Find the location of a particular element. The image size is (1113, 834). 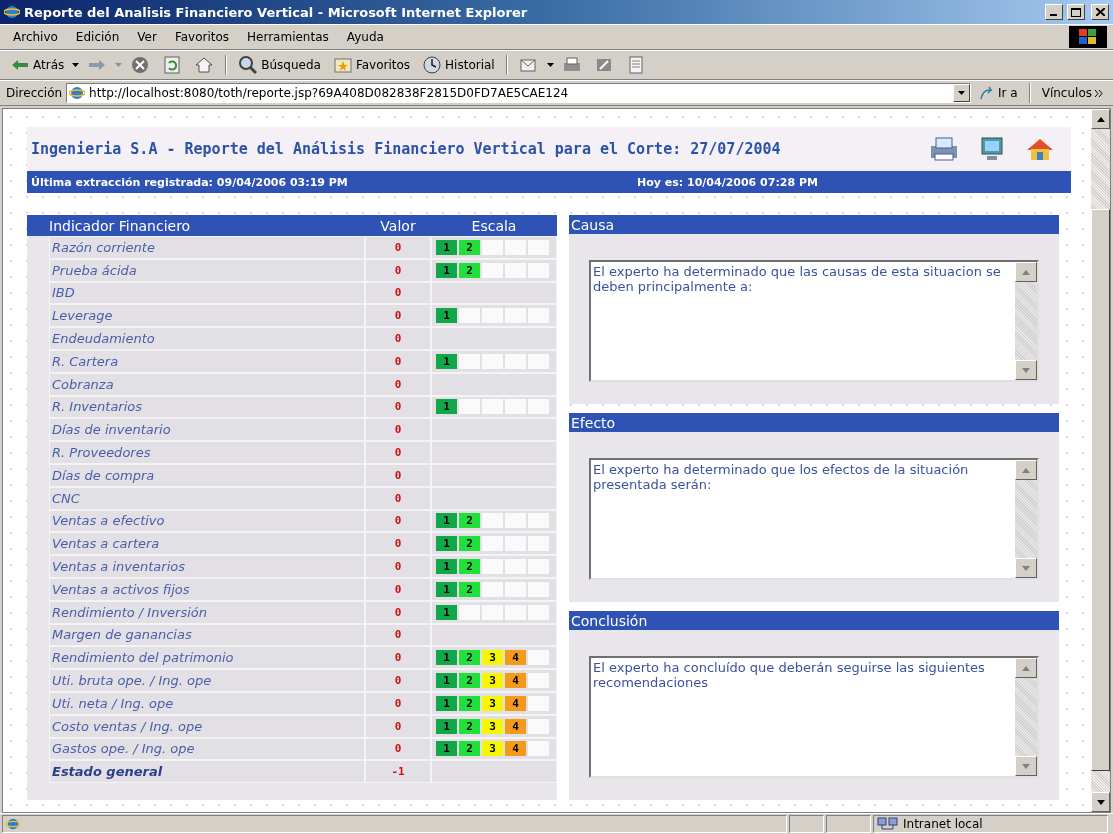

indicator-name: CNC is located at coordinates (207, 498).